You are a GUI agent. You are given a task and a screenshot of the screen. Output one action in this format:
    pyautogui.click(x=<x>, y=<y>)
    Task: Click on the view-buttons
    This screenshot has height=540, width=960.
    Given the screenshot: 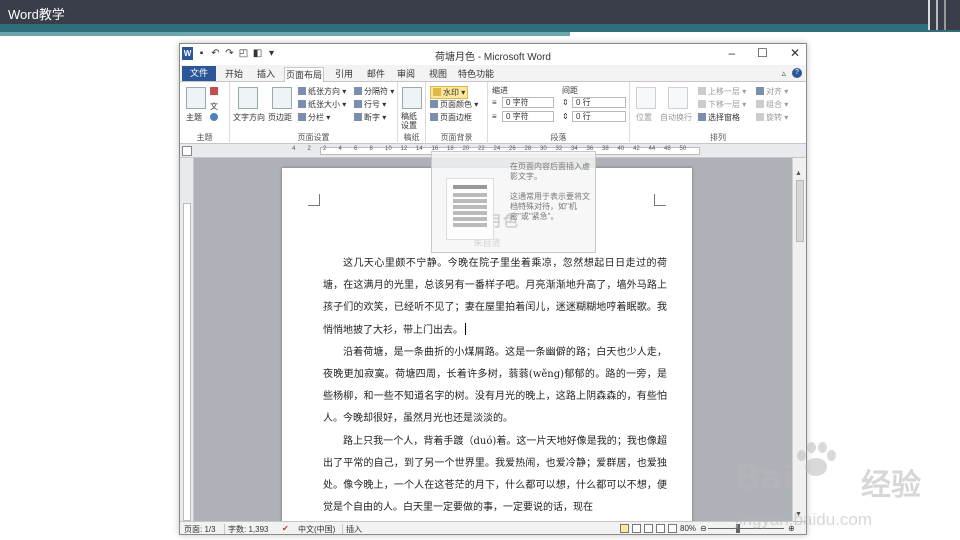 What is the action you would take?
    pyautogui.click(x=648, y=528)
    